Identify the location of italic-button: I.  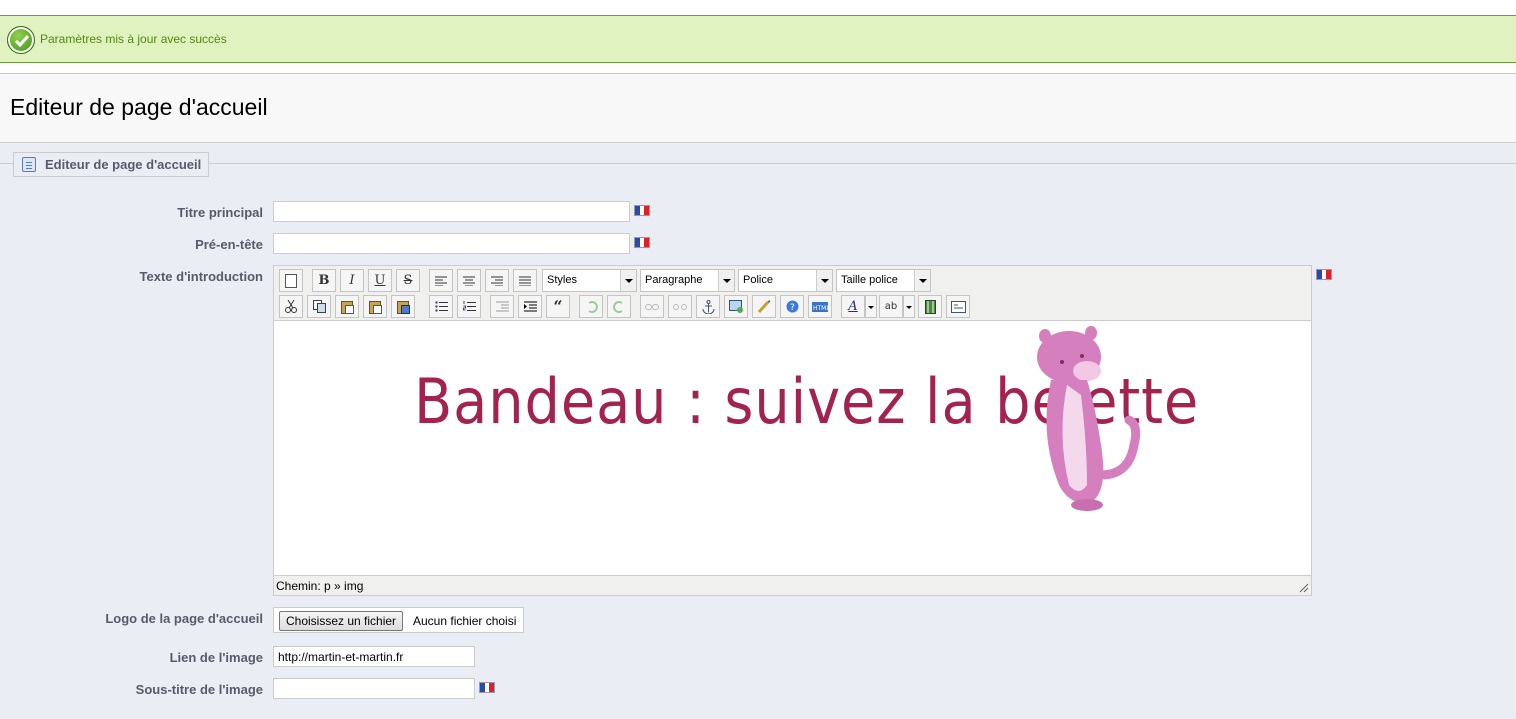
(352, 280).